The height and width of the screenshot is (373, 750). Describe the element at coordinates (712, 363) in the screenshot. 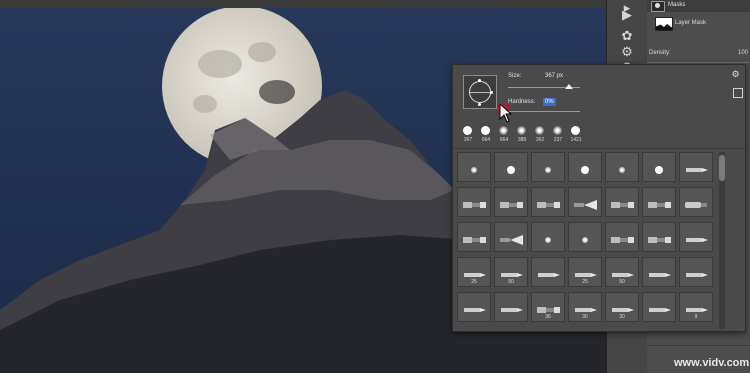

I see `watermark: www.vidv.com` at that location.